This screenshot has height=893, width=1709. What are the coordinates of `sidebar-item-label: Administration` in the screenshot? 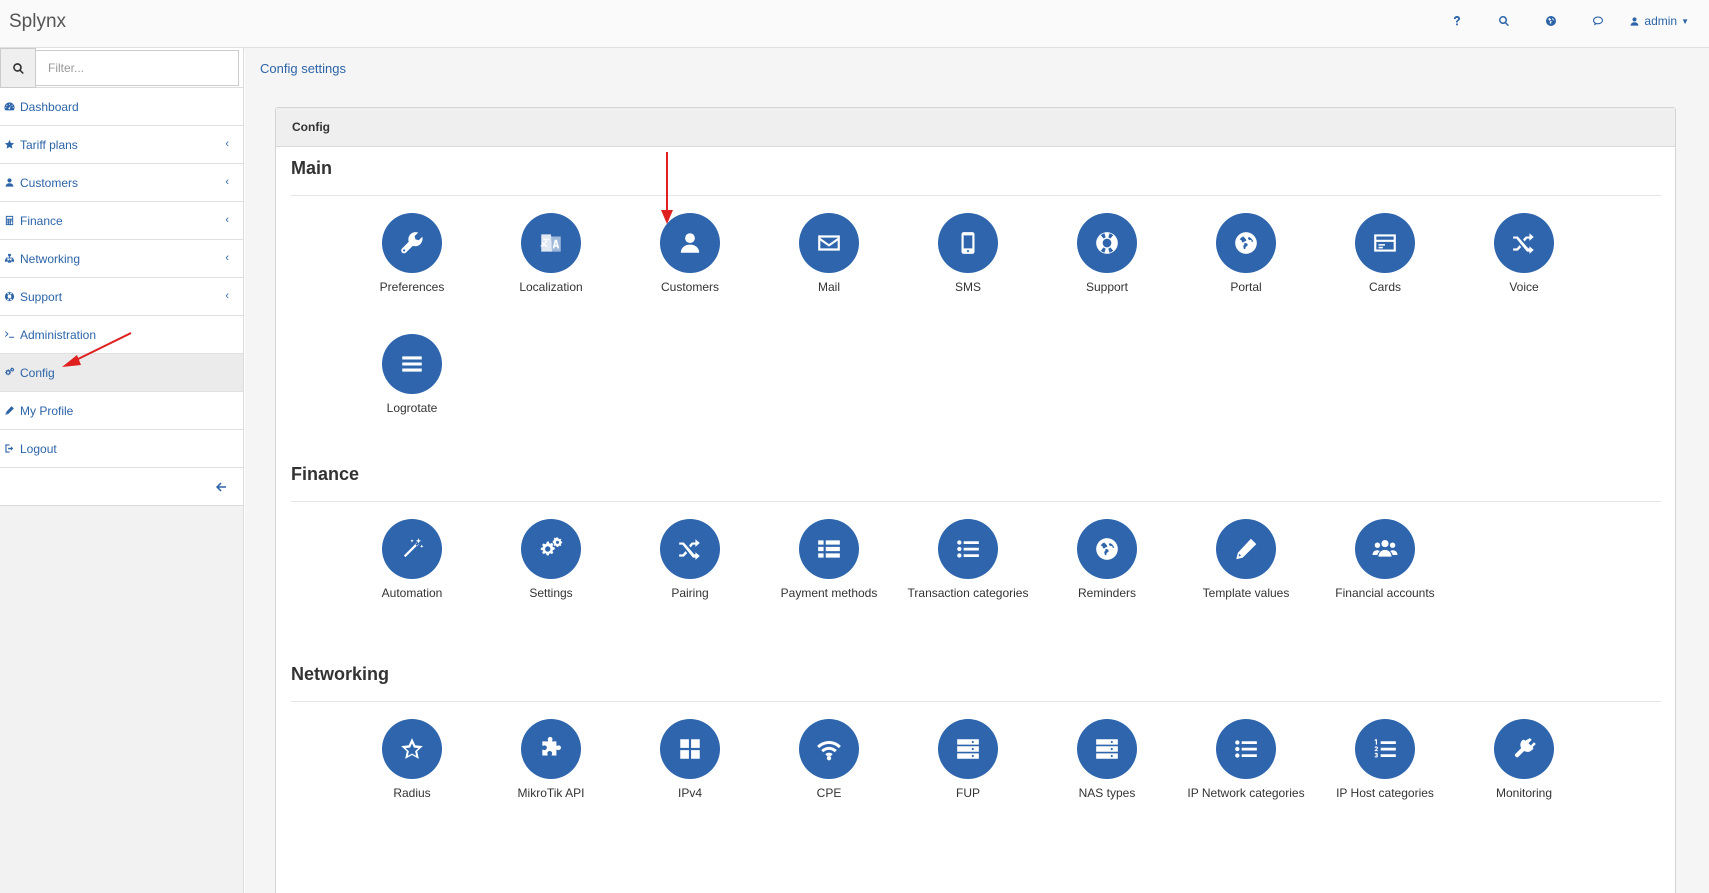 It's located at (58, 334).